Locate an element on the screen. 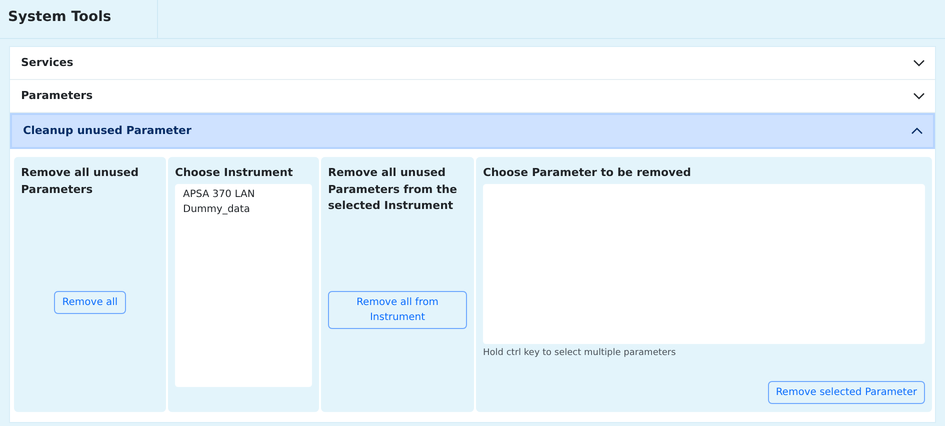  outline-button: Remove all from Instrument is located at coordinates (397, 310).